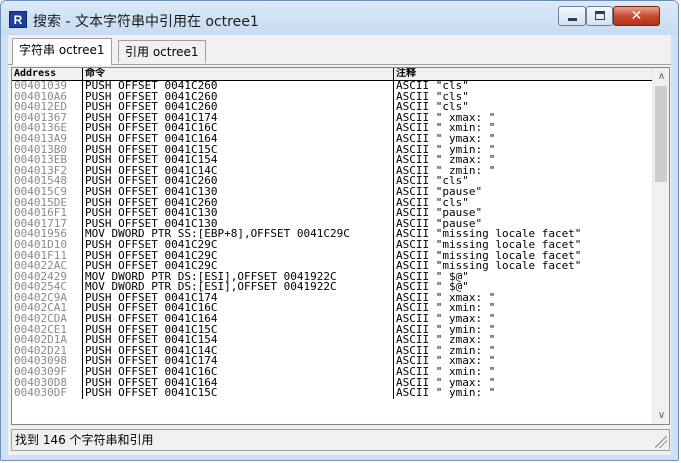  What do you see at coordinates (446, 118) in the screenshot?
I see `cell-comment: ASCII " xmax: "` at bounding box center [446, 118].